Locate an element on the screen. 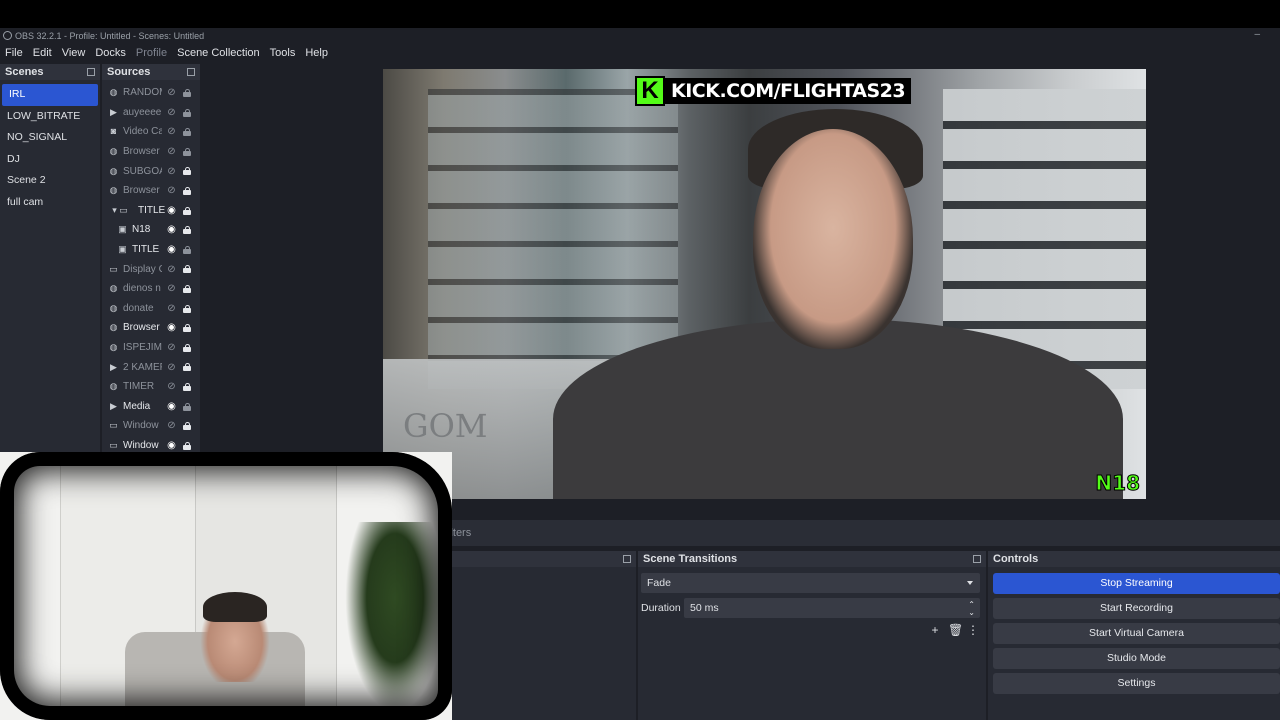 This screenshot has height=720, width=1280. source-item: ▭ Display C ⊘ is located at coordinates (151, 269).